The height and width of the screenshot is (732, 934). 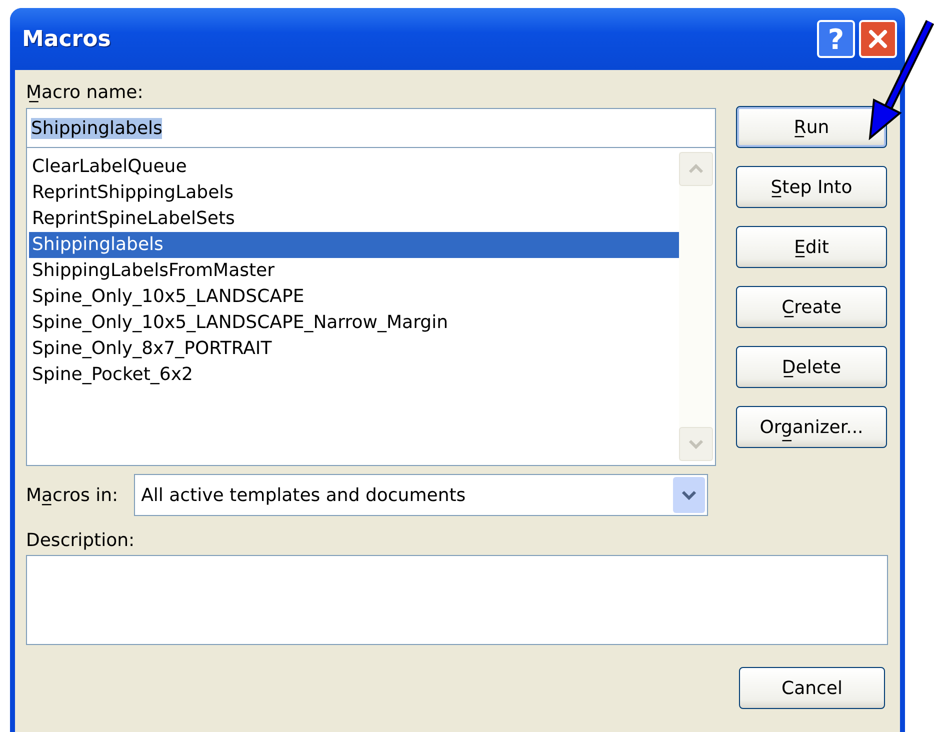 What do you see at coordinates (811, 307) in the screenshot?
I see `dialog-button: C̲reate` at bounding box center [811, 307].